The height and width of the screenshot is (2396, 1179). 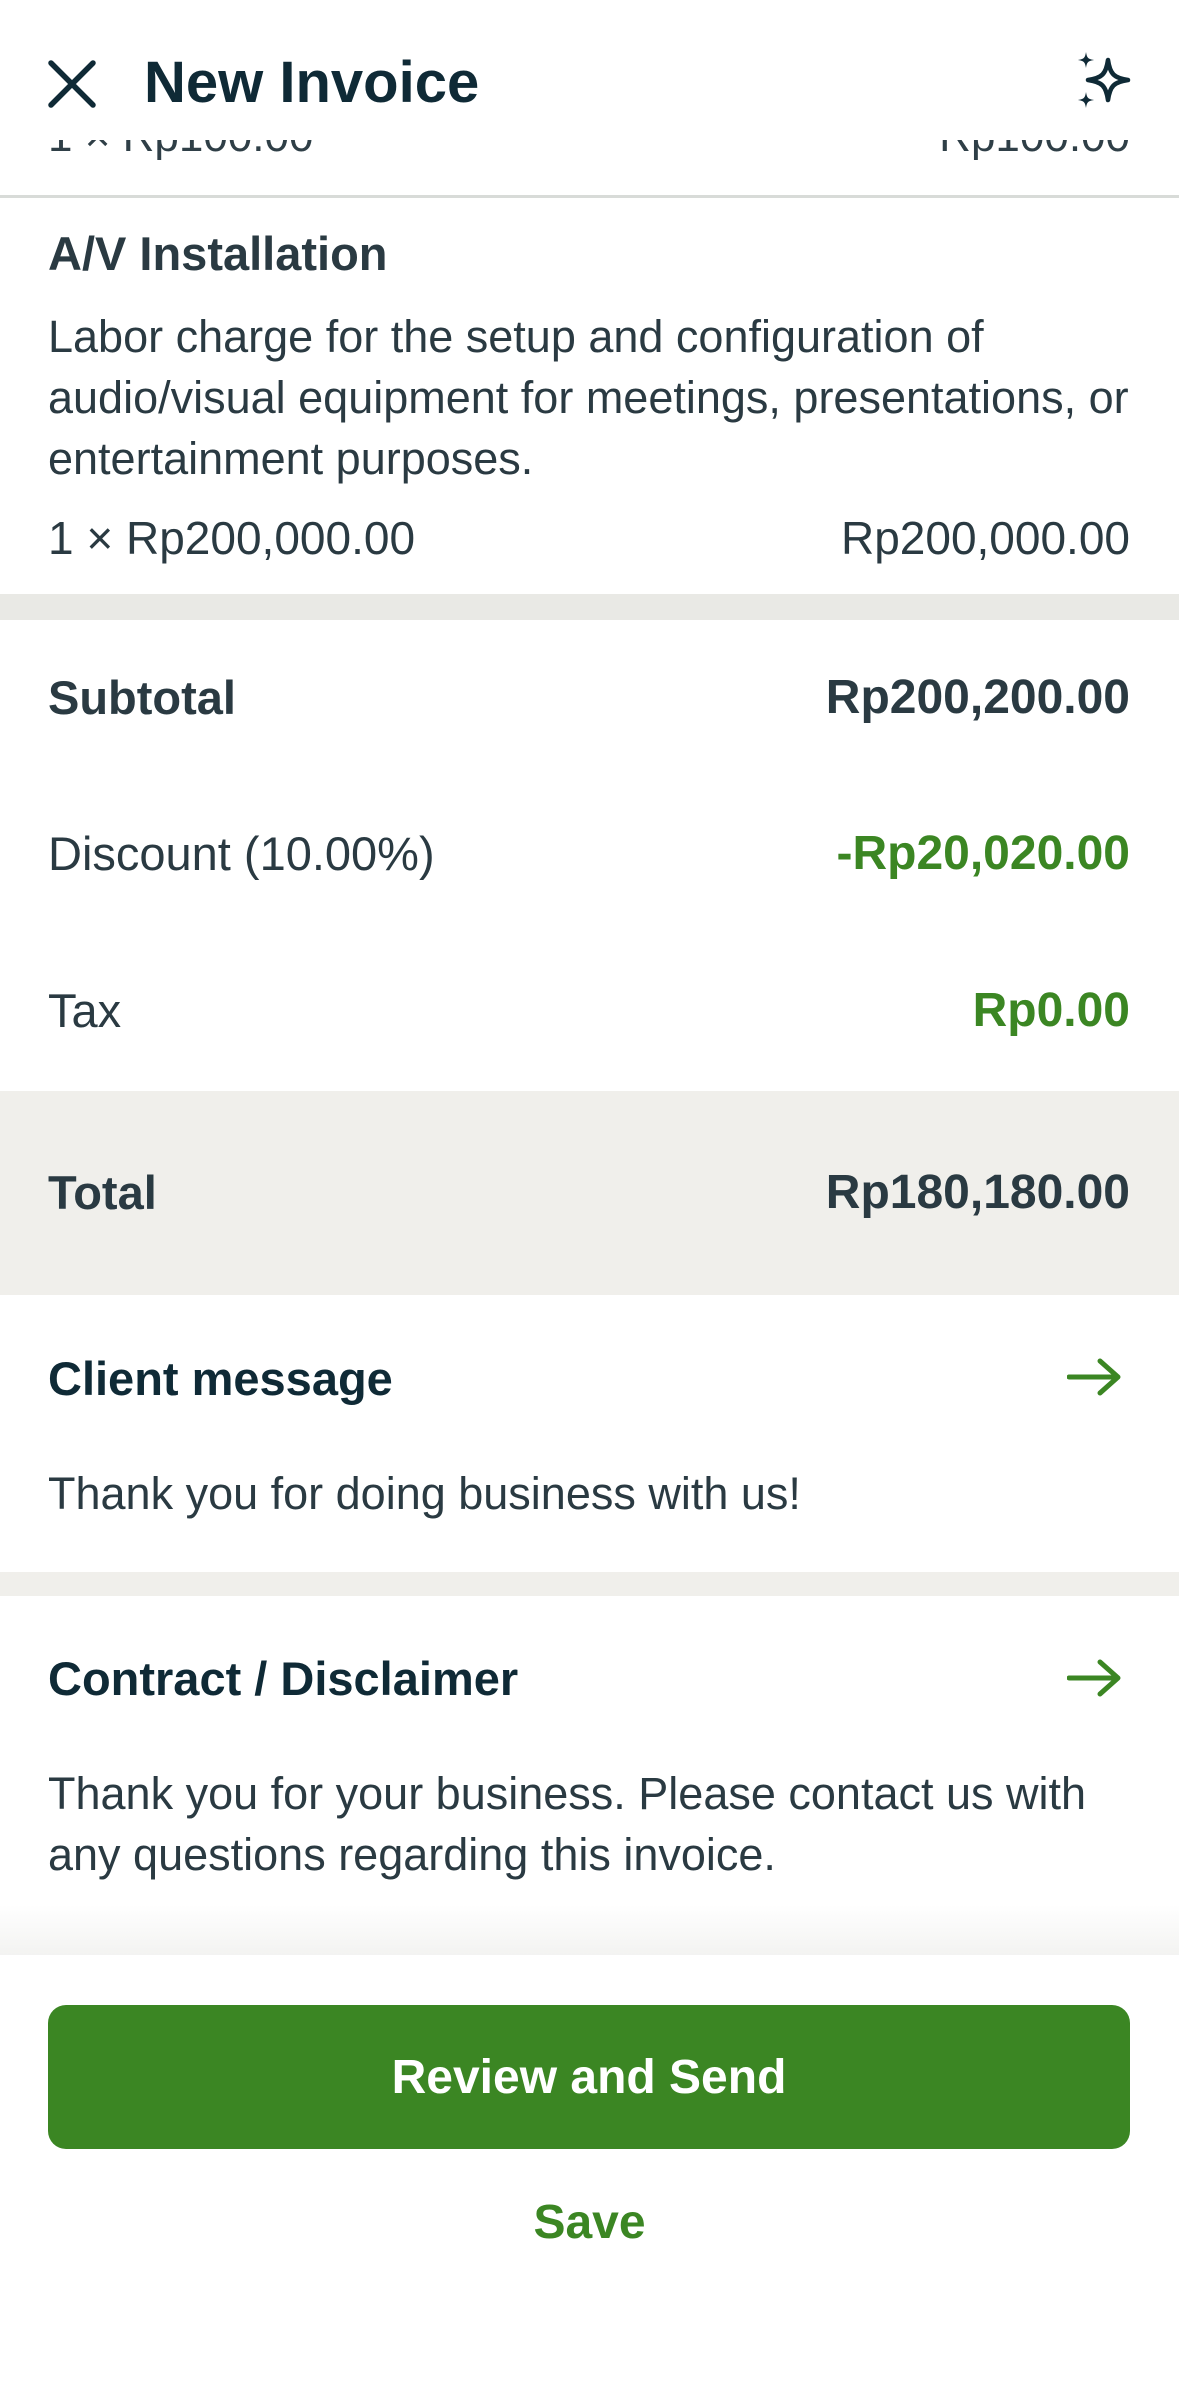 I want to click on app-header: 1 × Rp100.00 Rp100.00 New Invoice, so click(x=589, y=99).